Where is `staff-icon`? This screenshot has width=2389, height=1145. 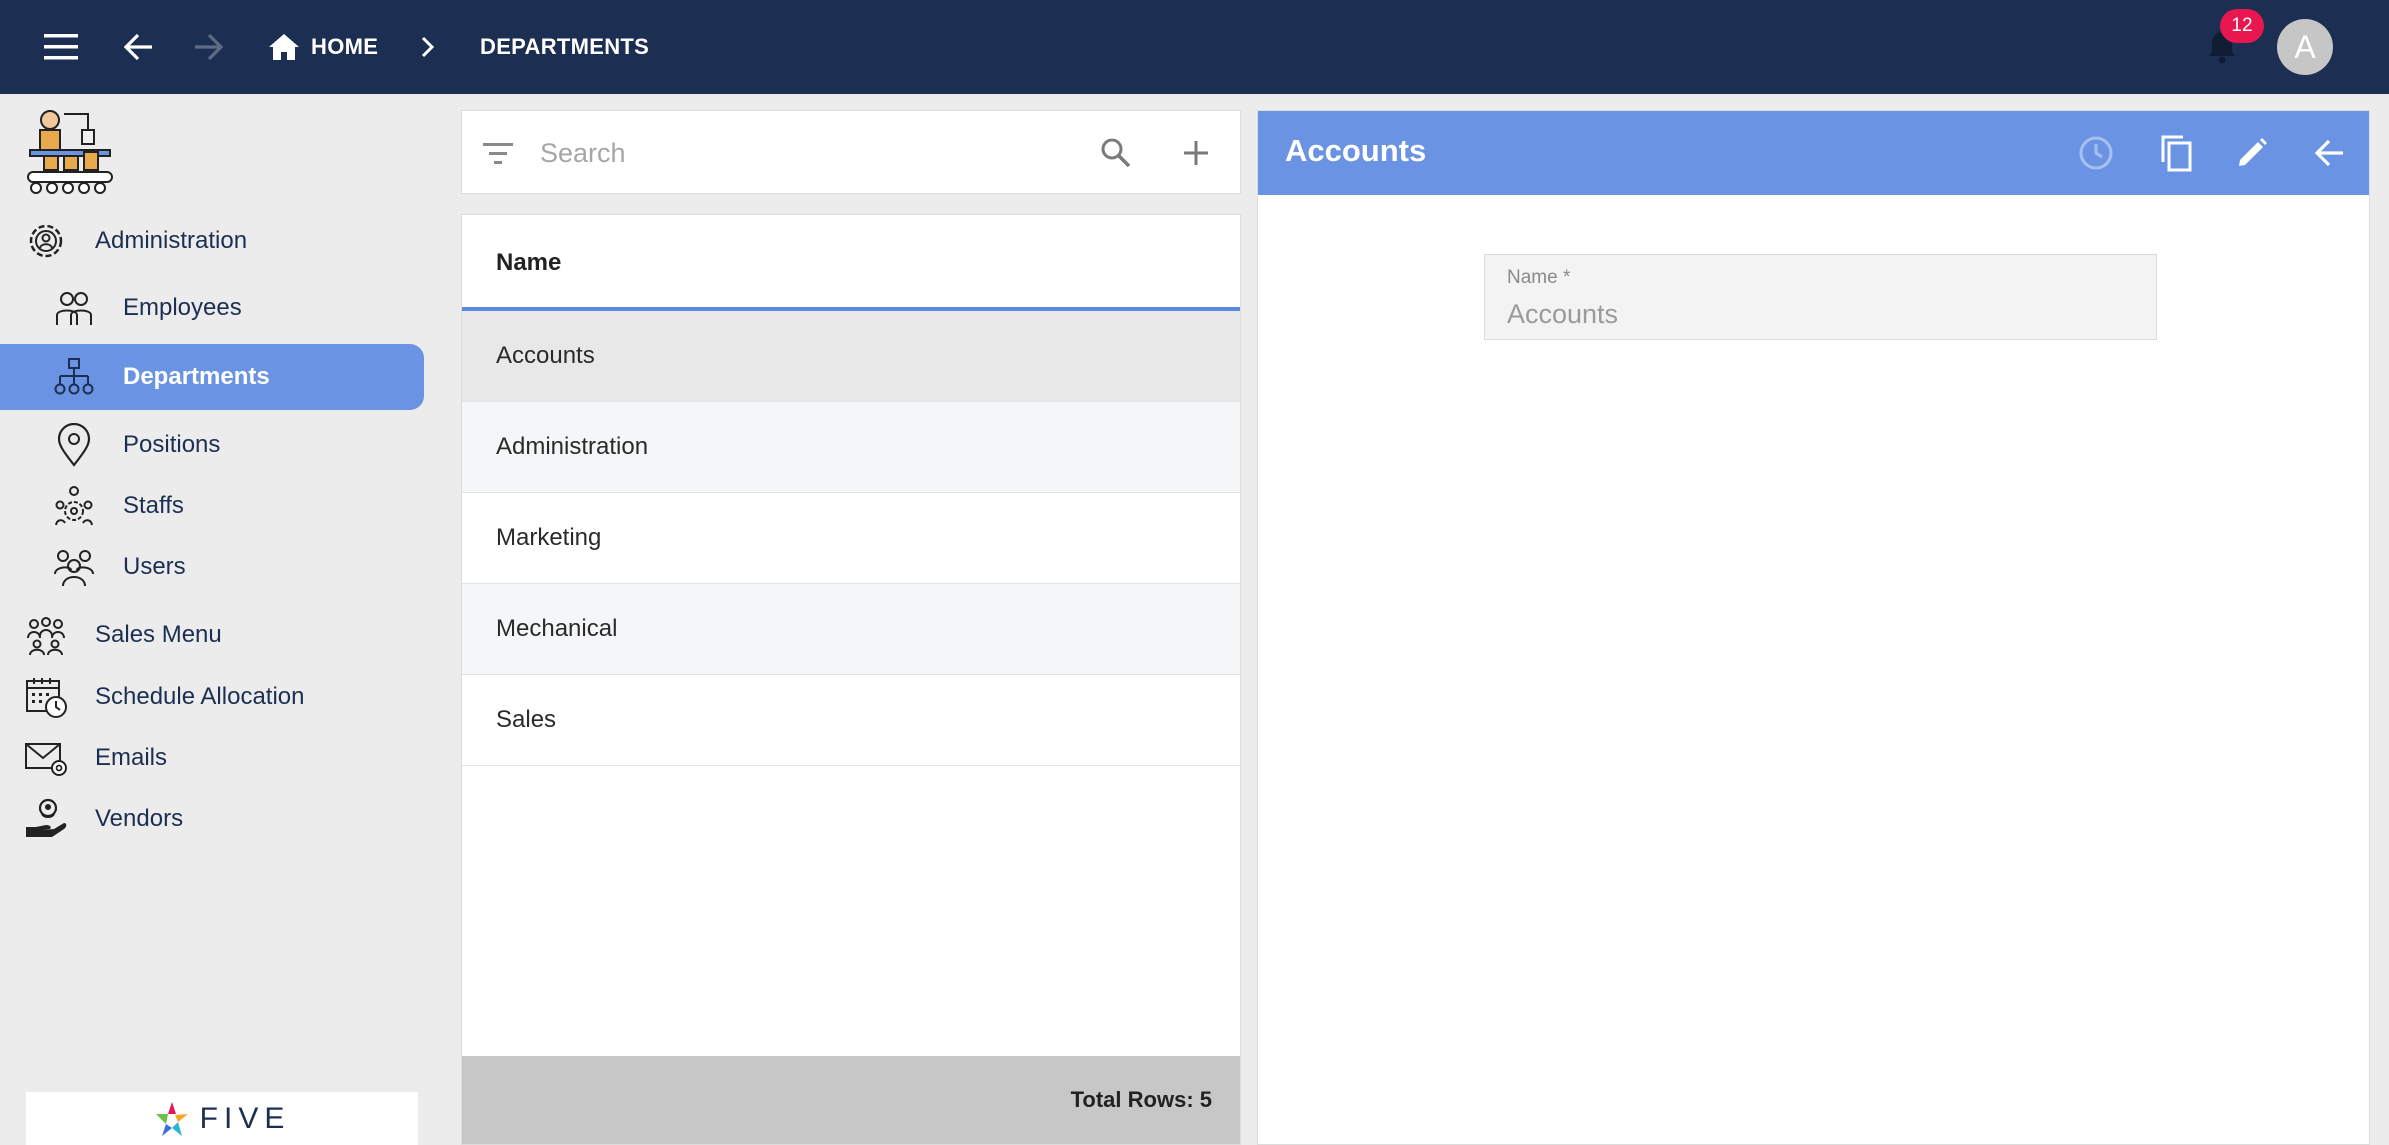 staff-icon is located at coordinates (74, 506).